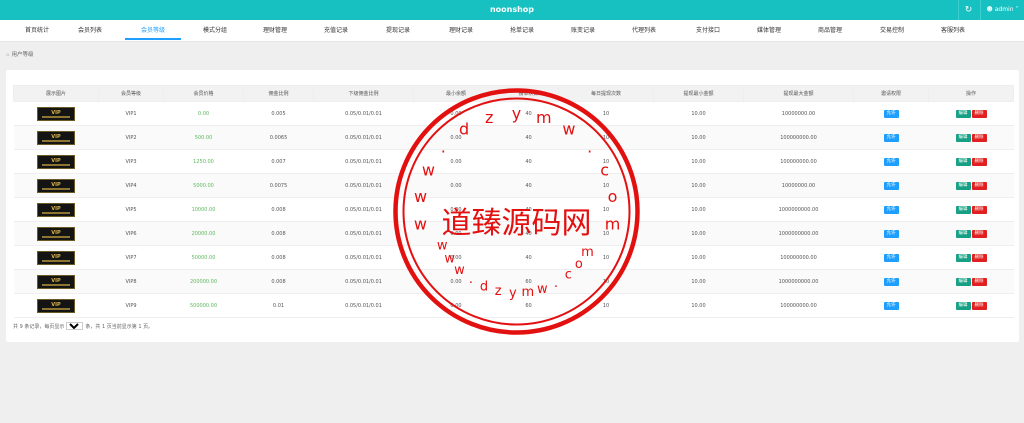 This screenshot has width=1024, height=423. I want to click on price-cell: 500000.00, so click(203, 305).